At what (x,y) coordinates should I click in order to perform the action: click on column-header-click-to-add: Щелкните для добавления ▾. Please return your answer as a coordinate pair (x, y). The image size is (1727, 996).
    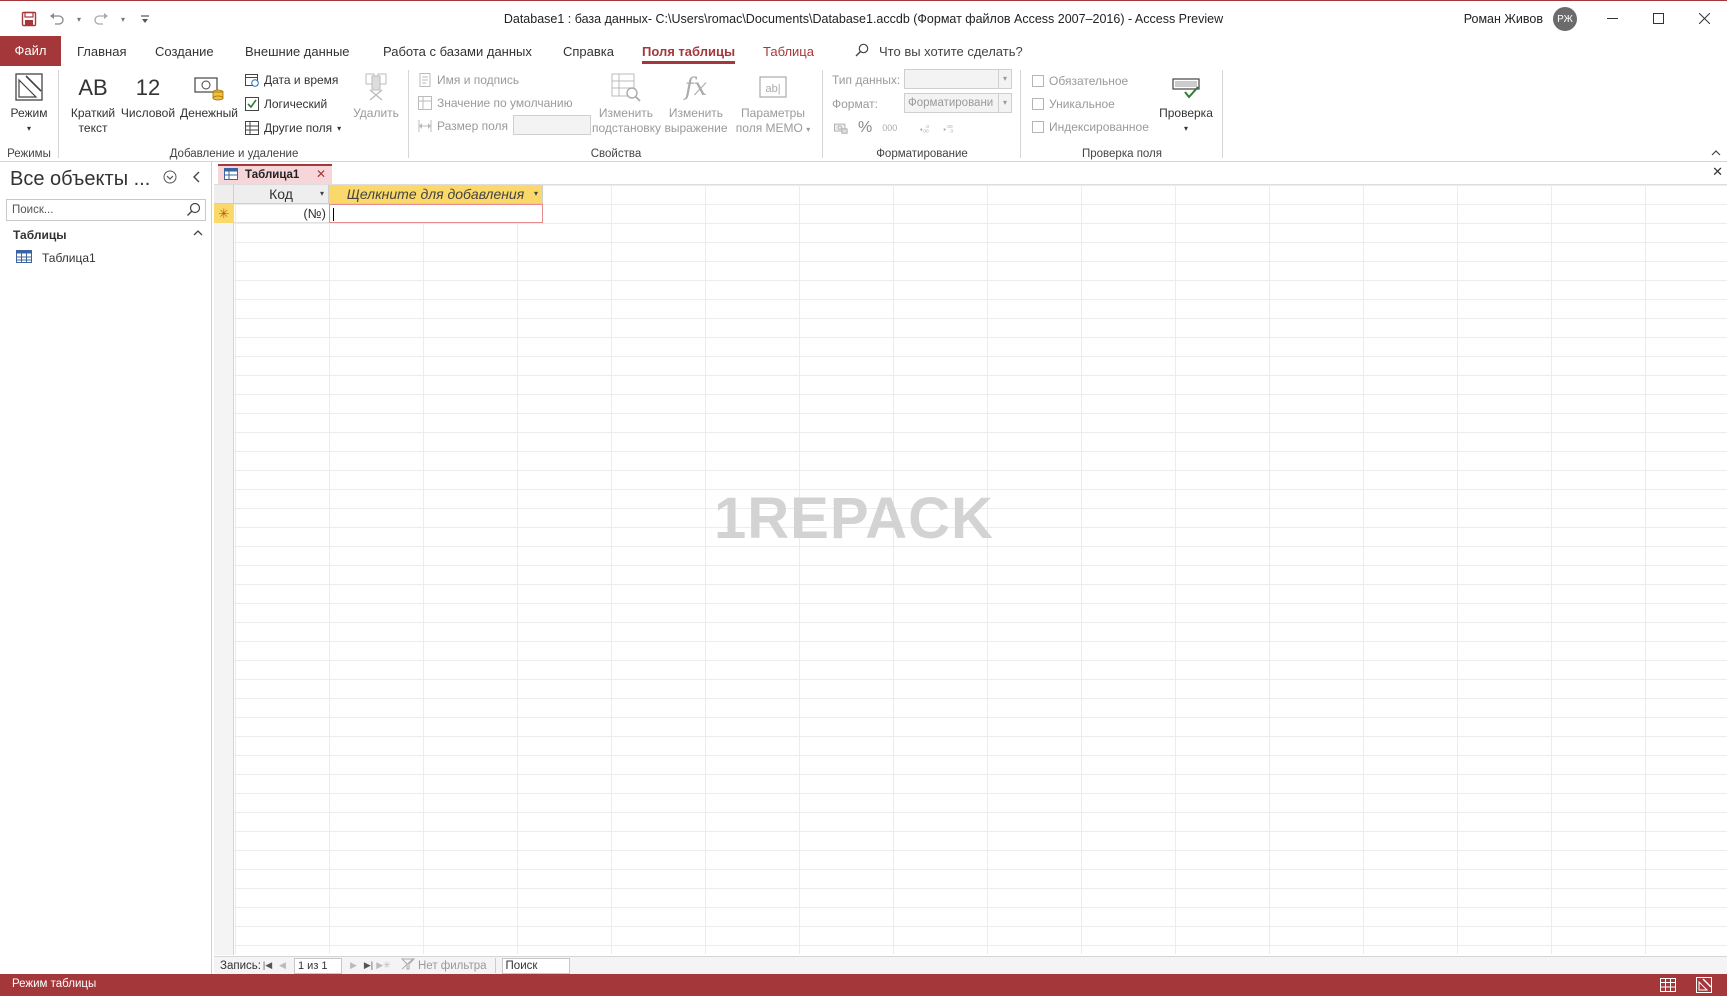
    Looking at the image, I should click on (436, 194).